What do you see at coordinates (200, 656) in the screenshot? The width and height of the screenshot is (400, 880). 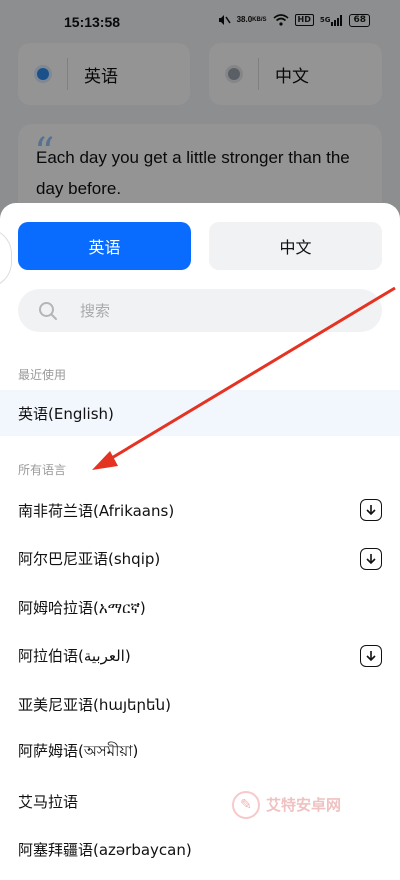 I see `language-item: 阿拉伯语(العربية)` at bounding box center [200, 656].